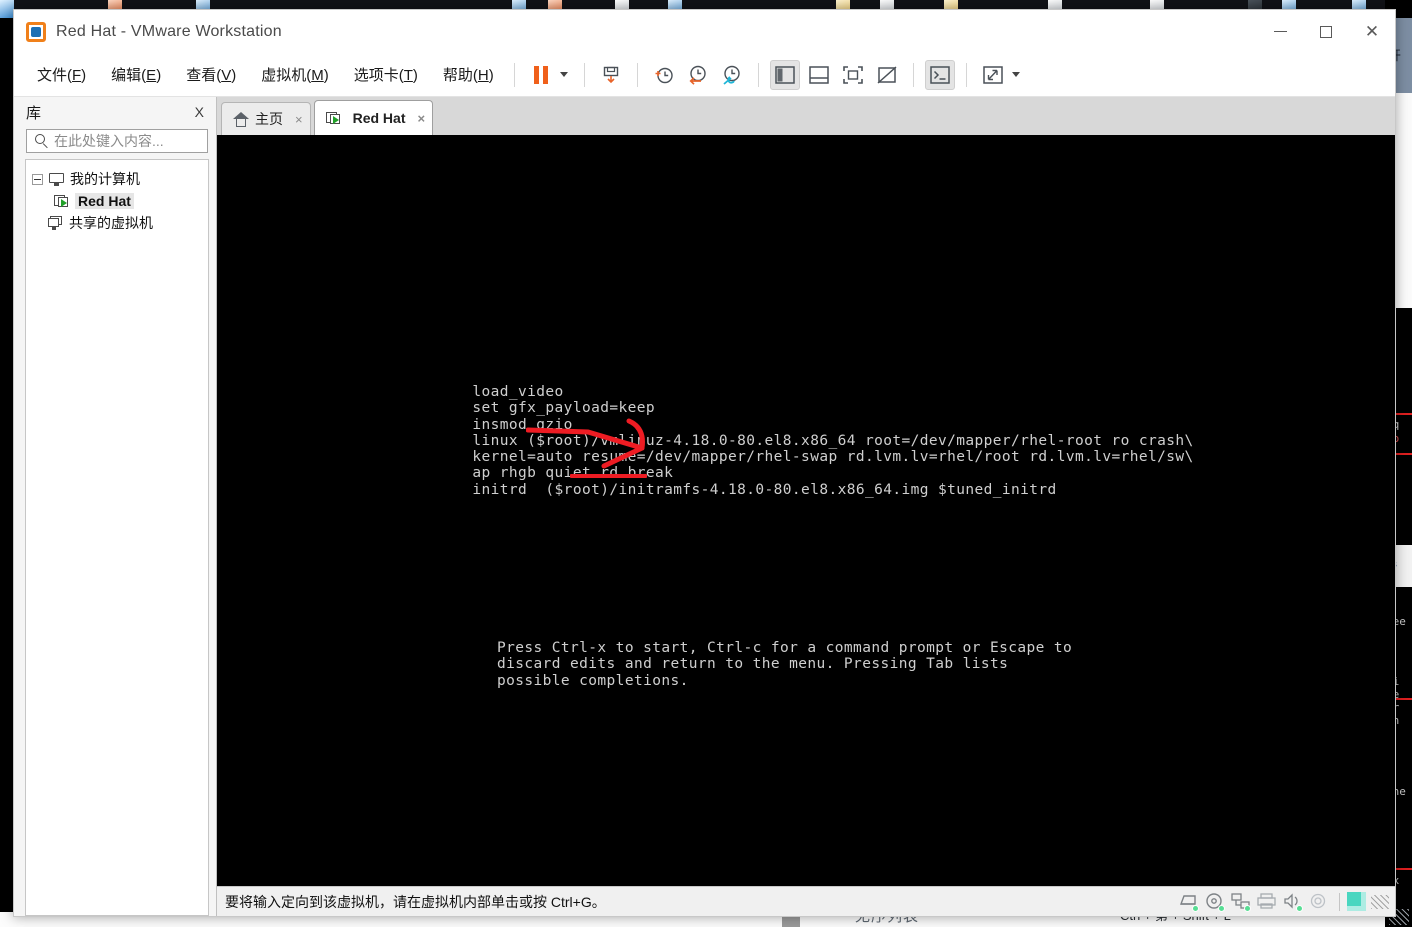 This screenshot has height=927, width=1412. I want to click on bg-tab-chip, so click(7, 9).